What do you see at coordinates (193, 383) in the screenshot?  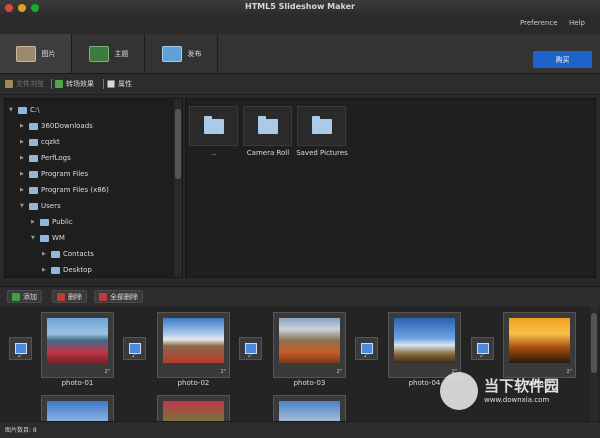 I see `slide-label: photo-02` at bounding box center [193, 383].